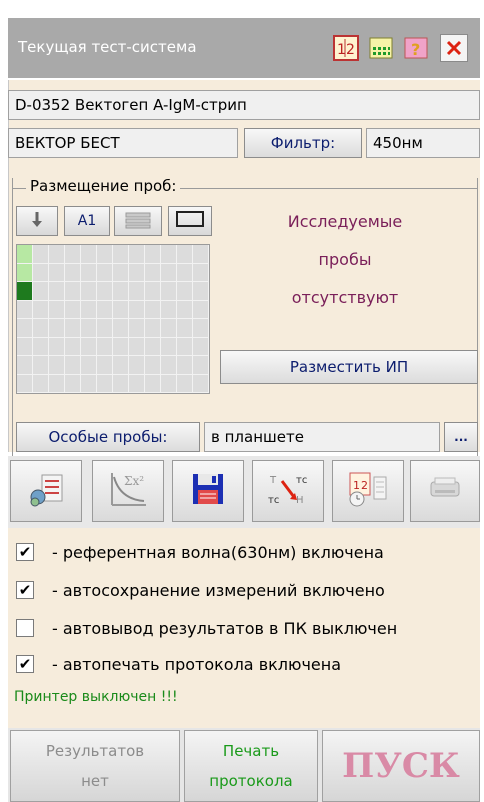 Image resolution: width=484 pixels, height=802 pixels. I want to click on place-samples-button: Разместить ИП, so click(349, 367).